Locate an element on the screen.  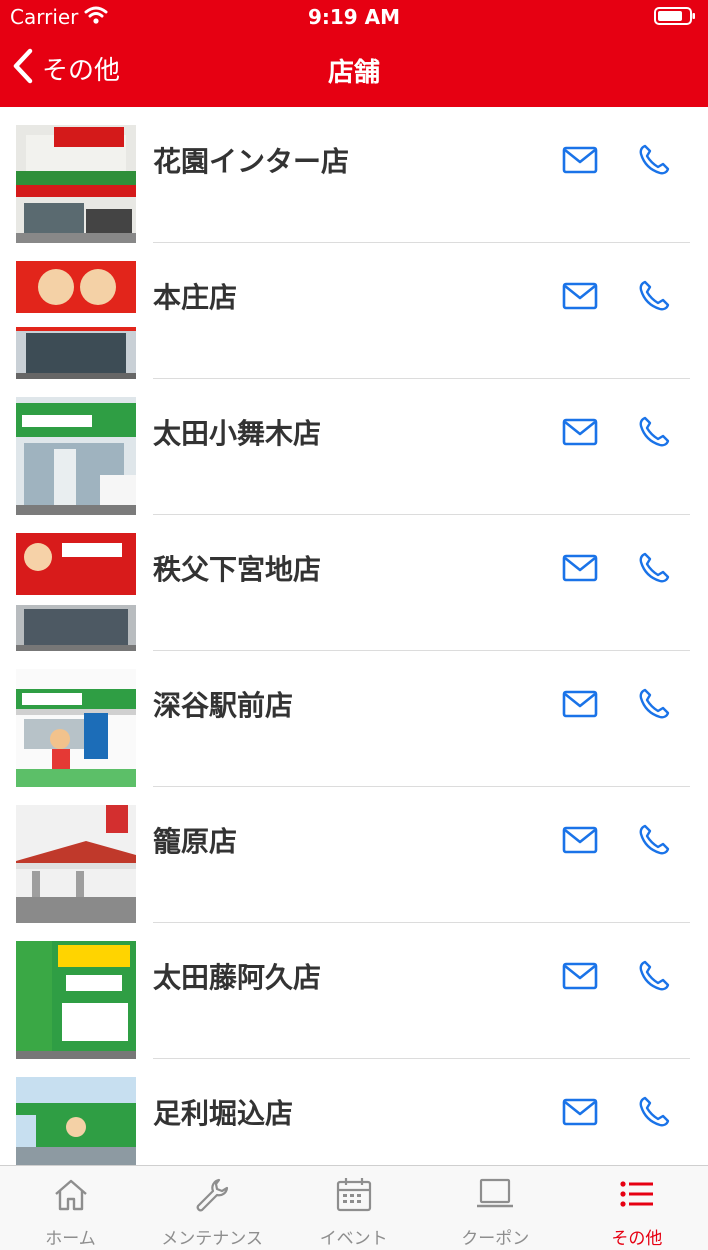
home-icon is located at coordinates (71, 1197).